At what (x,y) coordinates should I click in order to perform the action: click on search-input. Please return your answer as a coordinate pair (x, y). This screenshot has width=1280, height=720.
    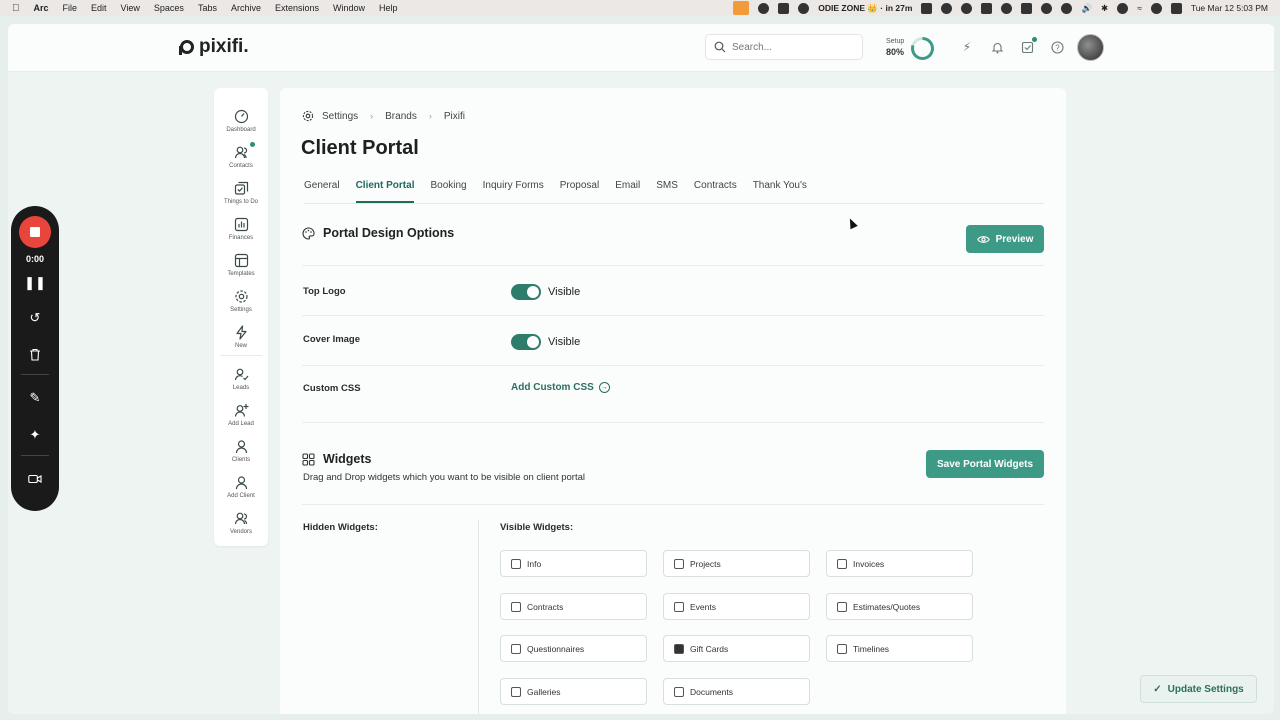
    Looking at the image, I should click on (792, 47).